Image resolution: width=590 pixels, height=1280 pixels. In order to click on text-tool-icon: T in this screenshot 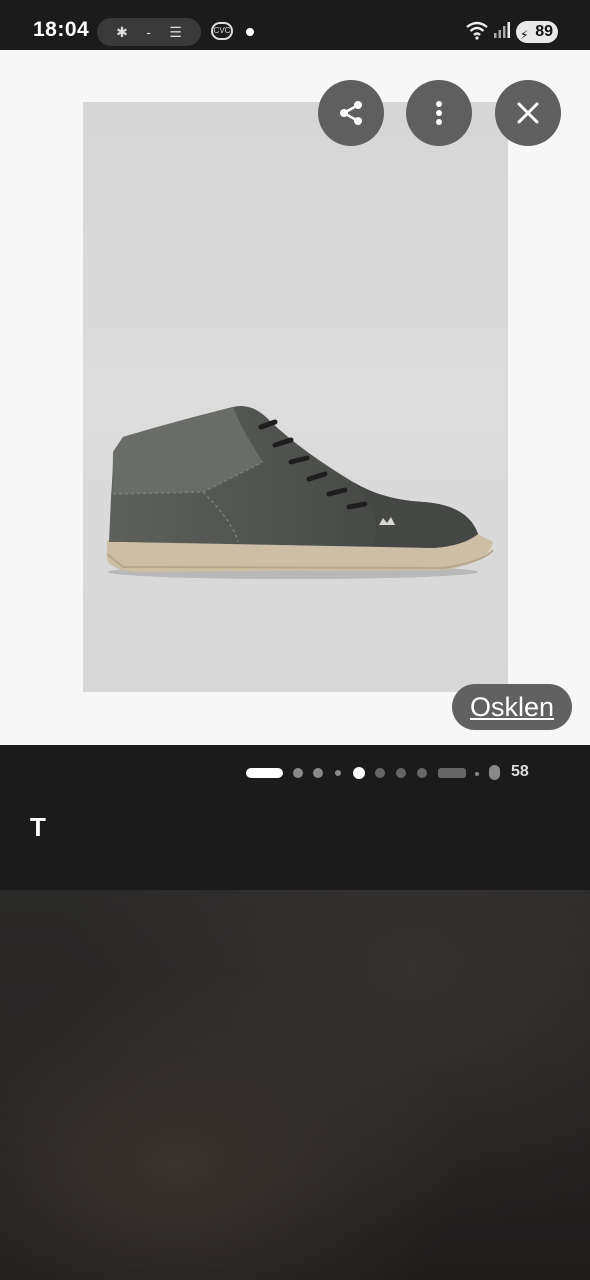, I will do `click(38, 827)`.